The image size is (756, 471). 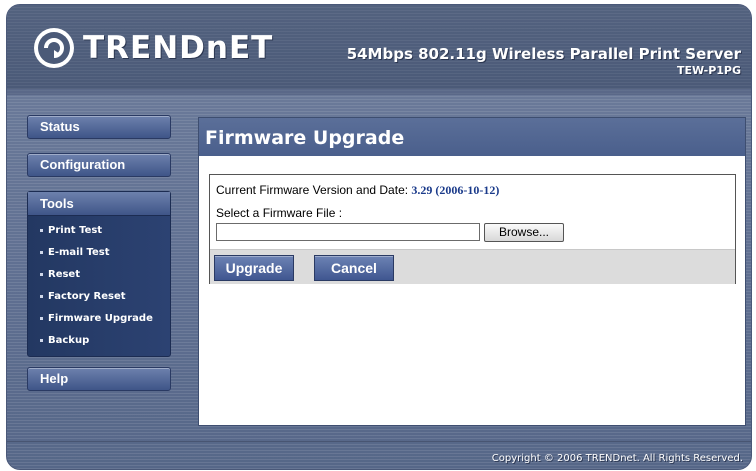 I want to click on logo: TRENDnET, so click(x=153, y=48).